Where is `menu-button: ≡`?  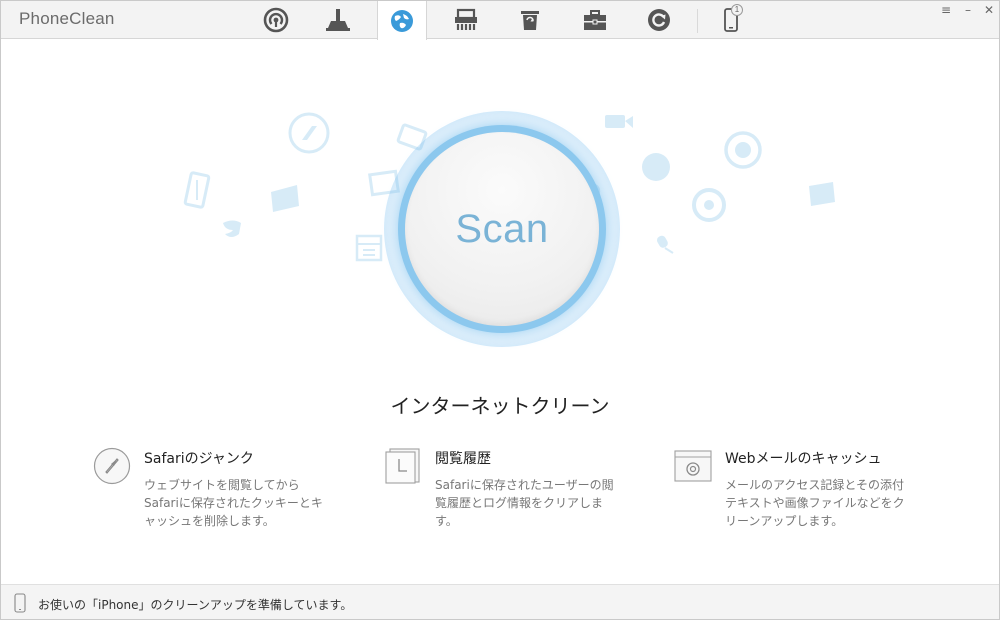
menu-button: ≡ is located at coordinates (946, 10).